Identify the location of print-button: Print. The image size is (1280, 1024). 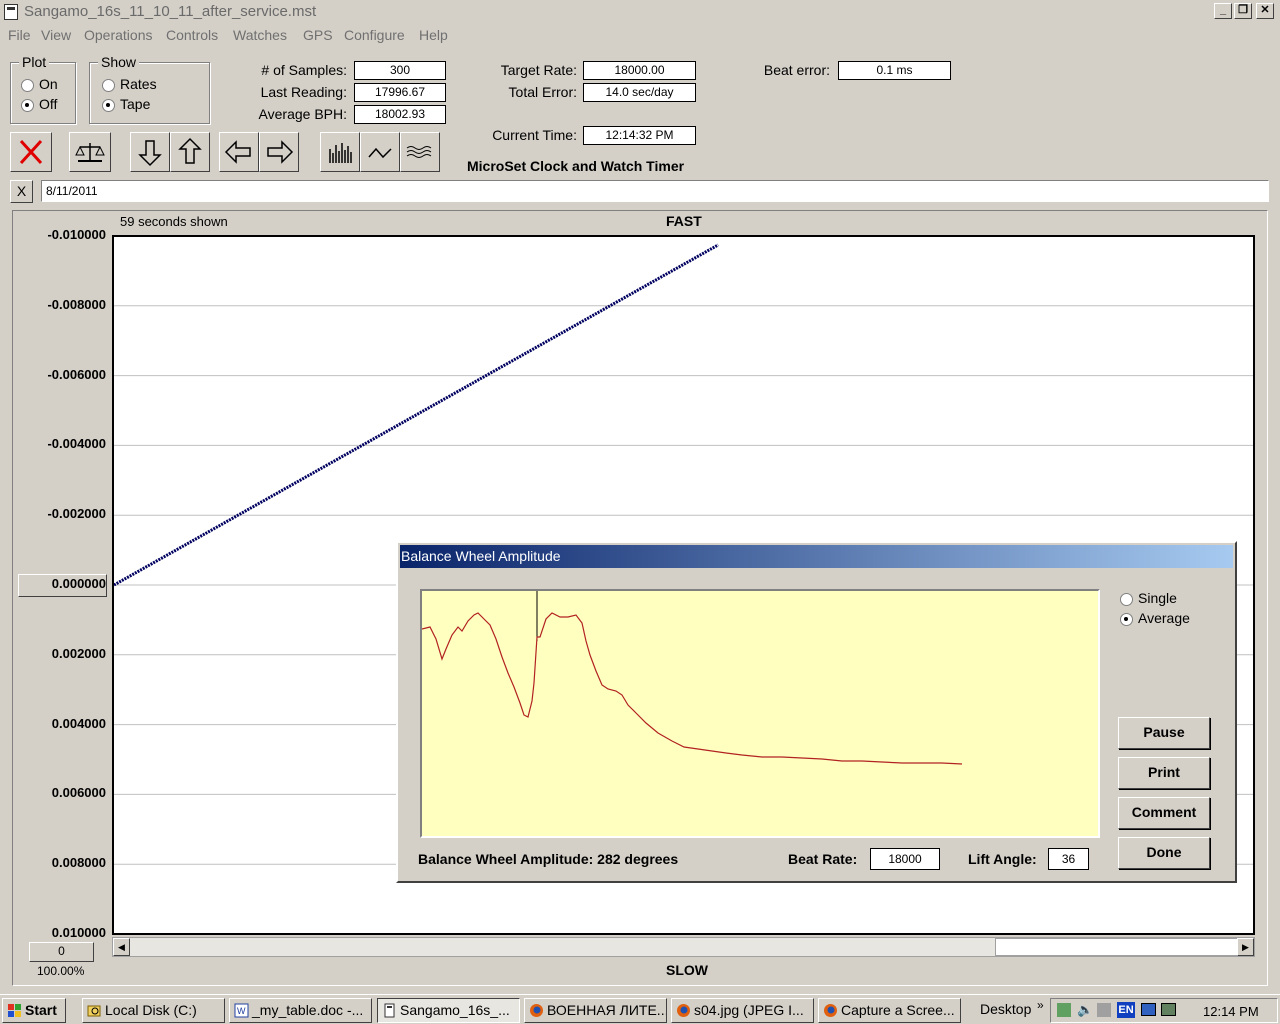
(1164, 773).